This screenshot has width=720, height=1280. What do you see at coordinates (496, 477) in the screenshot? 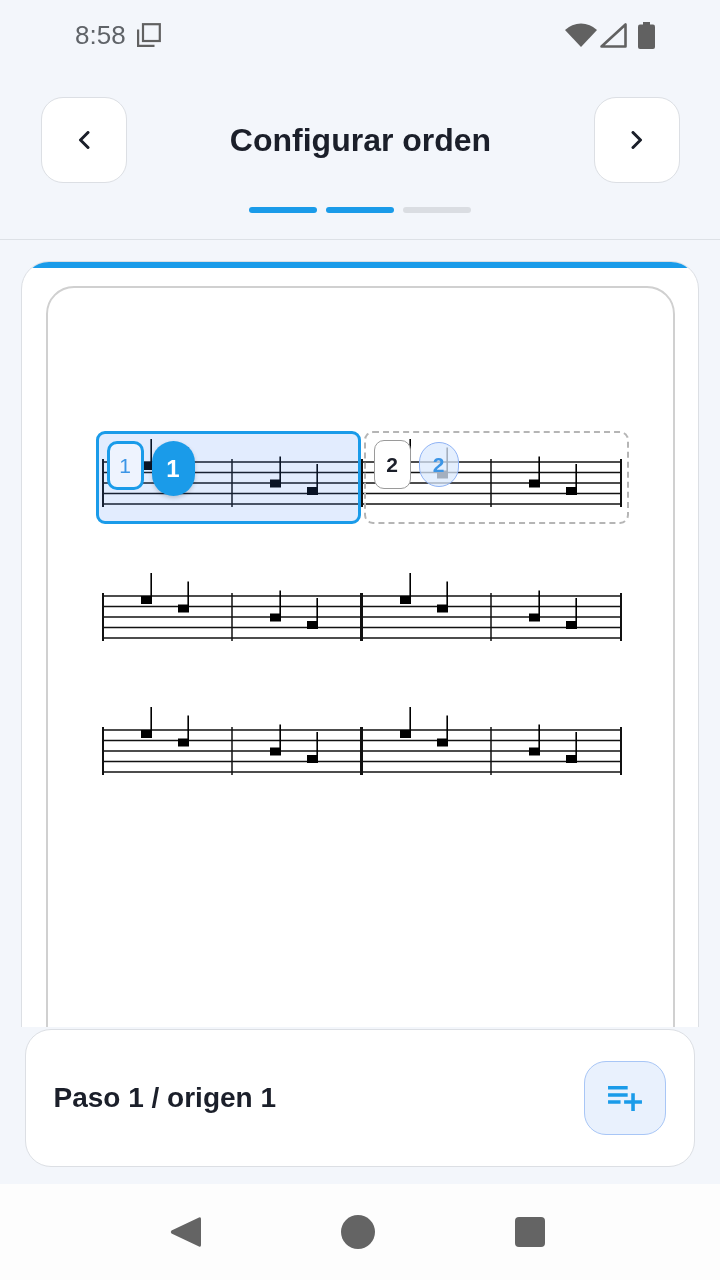
I see `measure-range-frame: 2 2` at bounding box center [496, 477].